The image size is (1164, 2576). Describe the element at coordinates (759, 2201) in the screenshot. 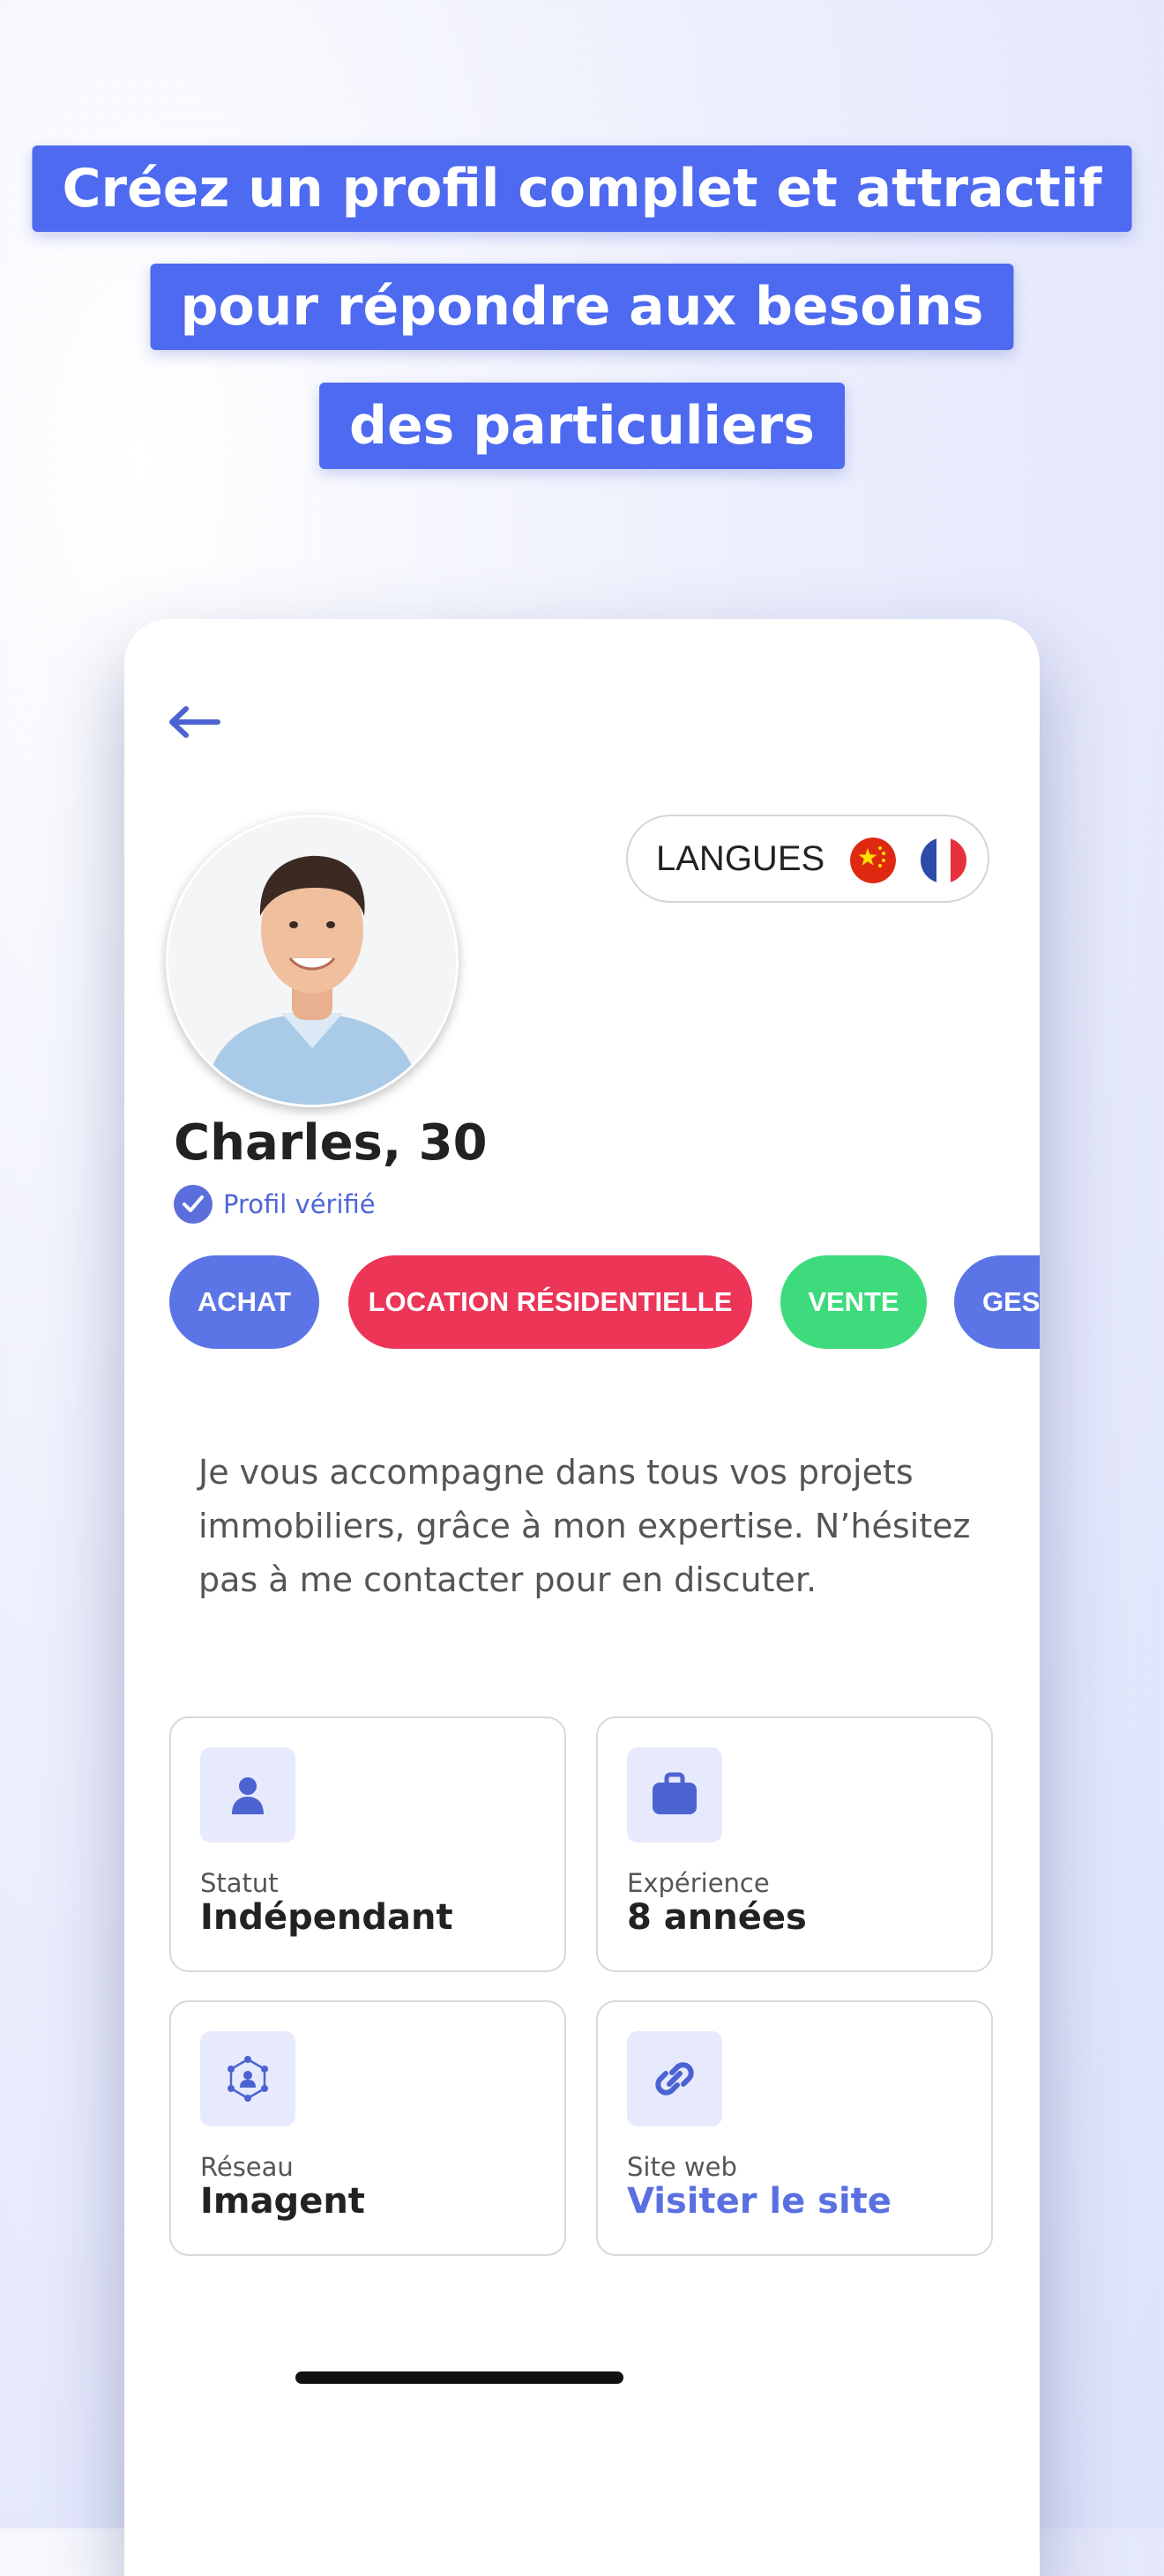

I see `visit-site-link: Visiter le site` at that location.